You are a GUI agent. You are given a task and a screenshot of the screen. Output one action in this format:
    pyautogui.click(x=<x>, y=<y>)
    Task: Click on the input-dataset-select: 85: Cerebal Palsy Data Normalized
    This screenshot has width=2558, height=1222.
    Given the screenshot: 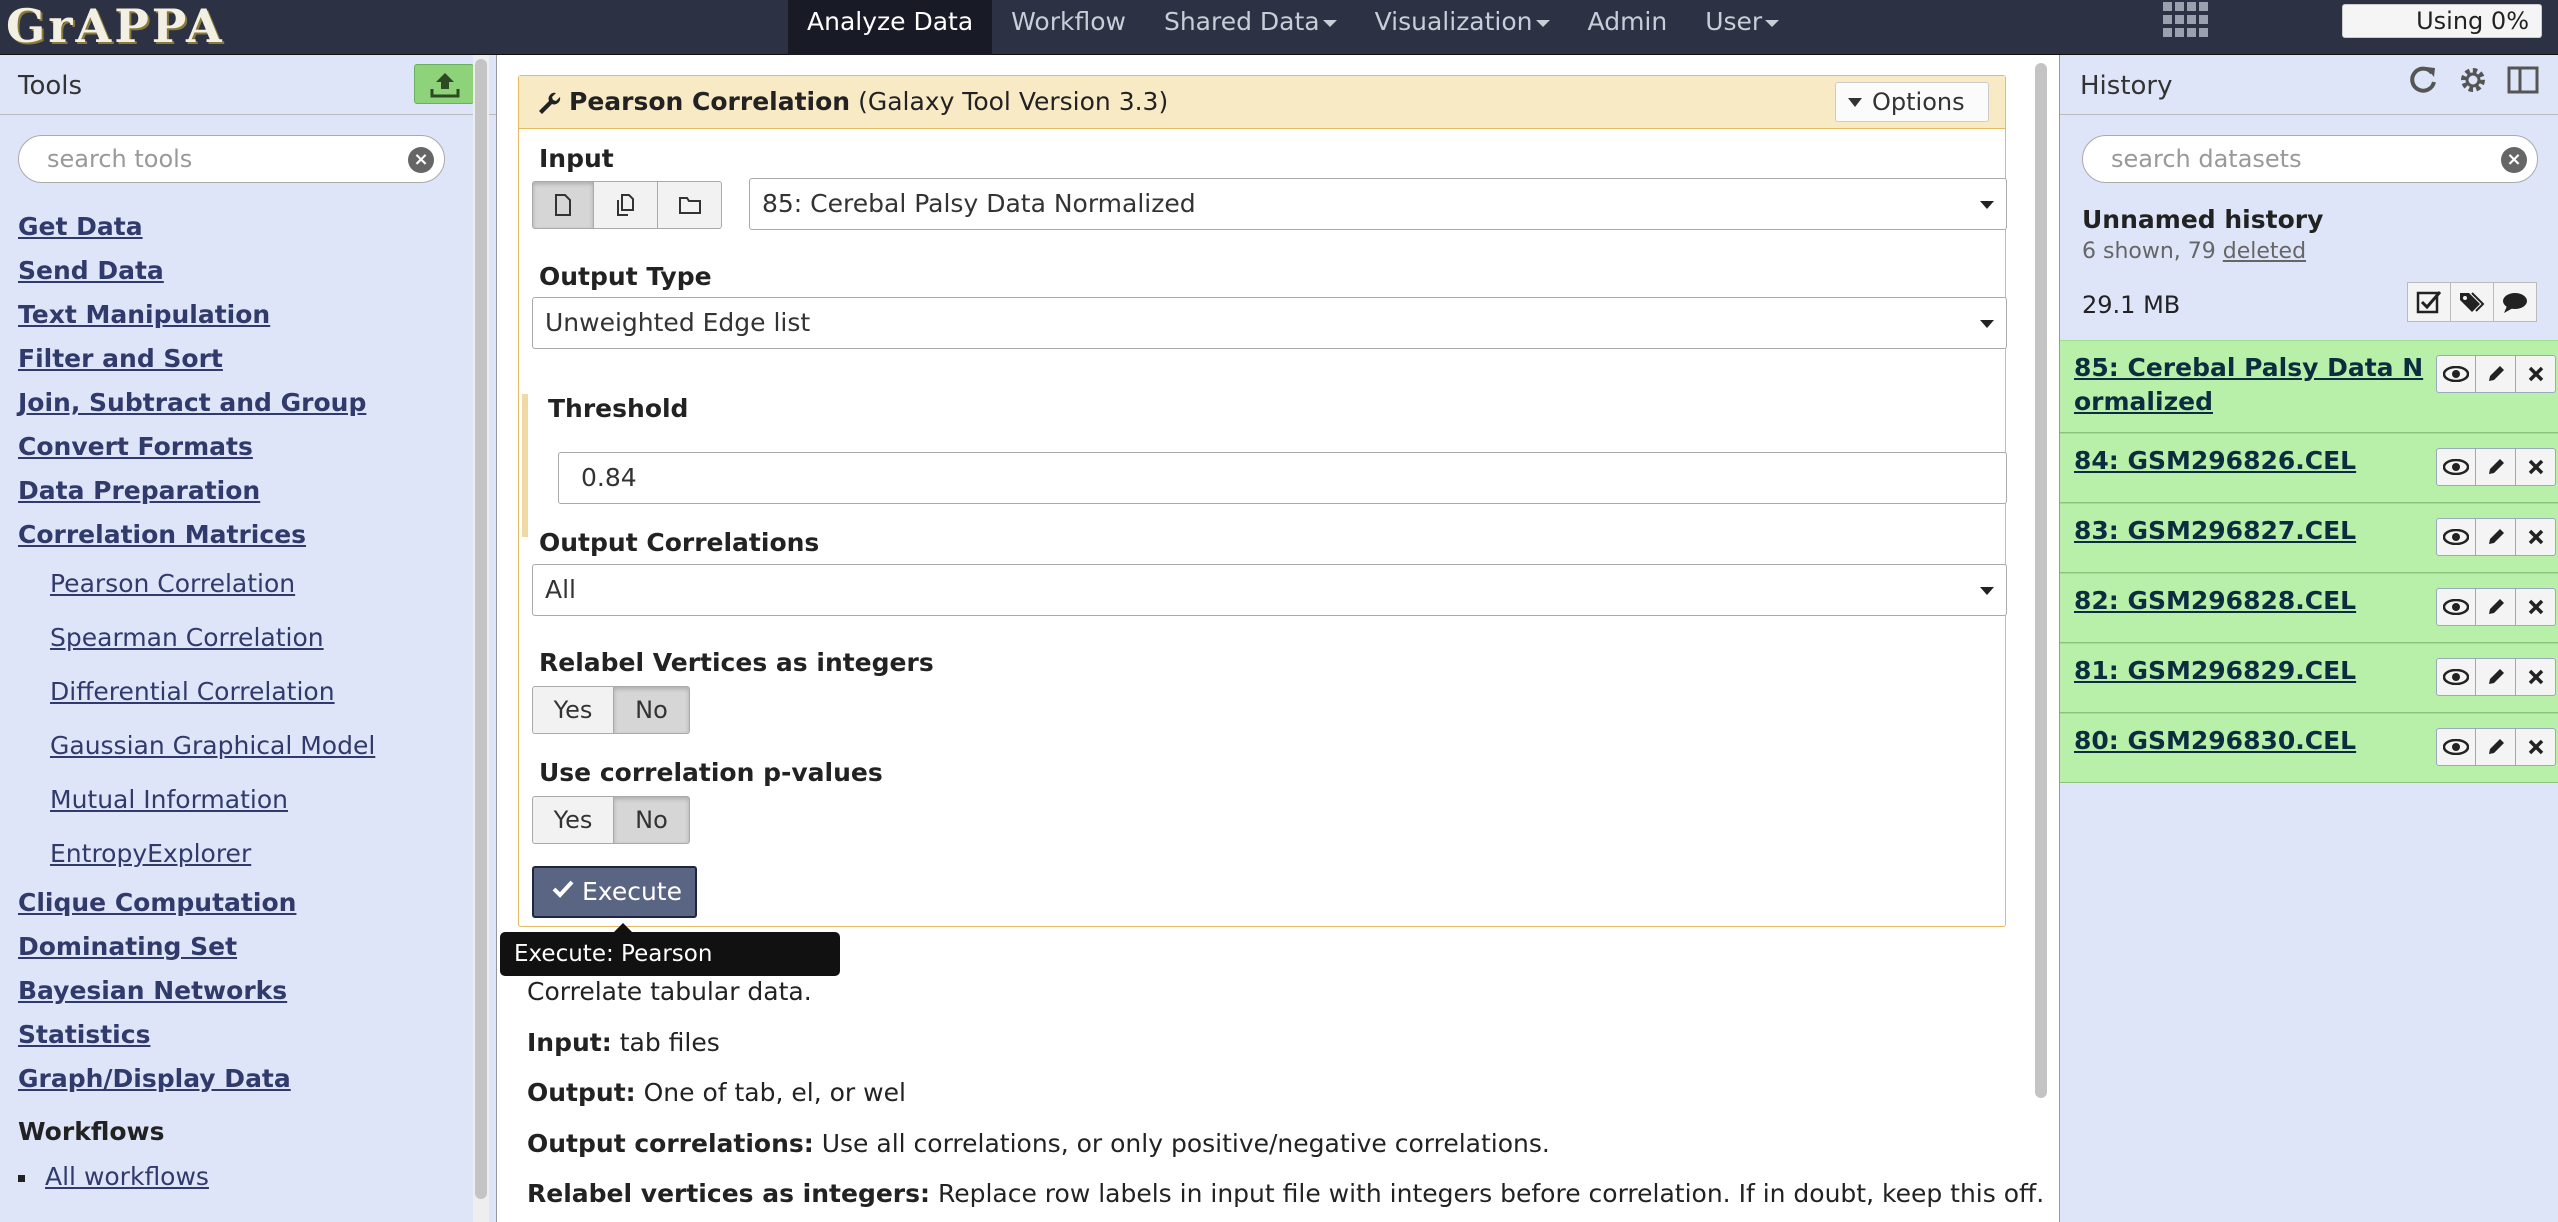 What is the action you would take?
    pyautogui.click(x=1378, y=204)
    